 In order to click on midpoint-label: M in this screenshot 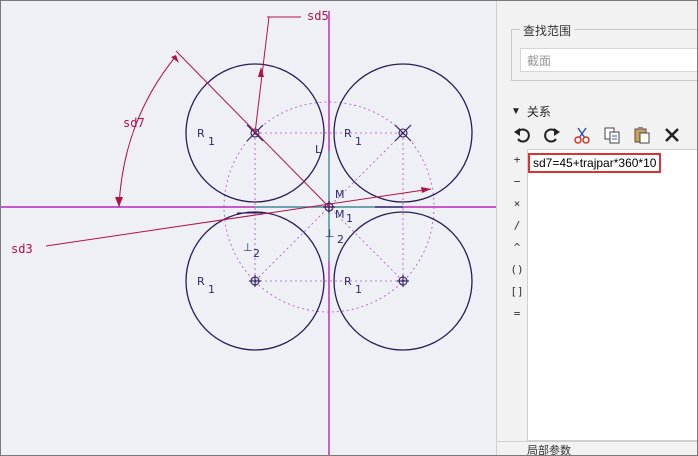, I will do `click(340, 194)`.